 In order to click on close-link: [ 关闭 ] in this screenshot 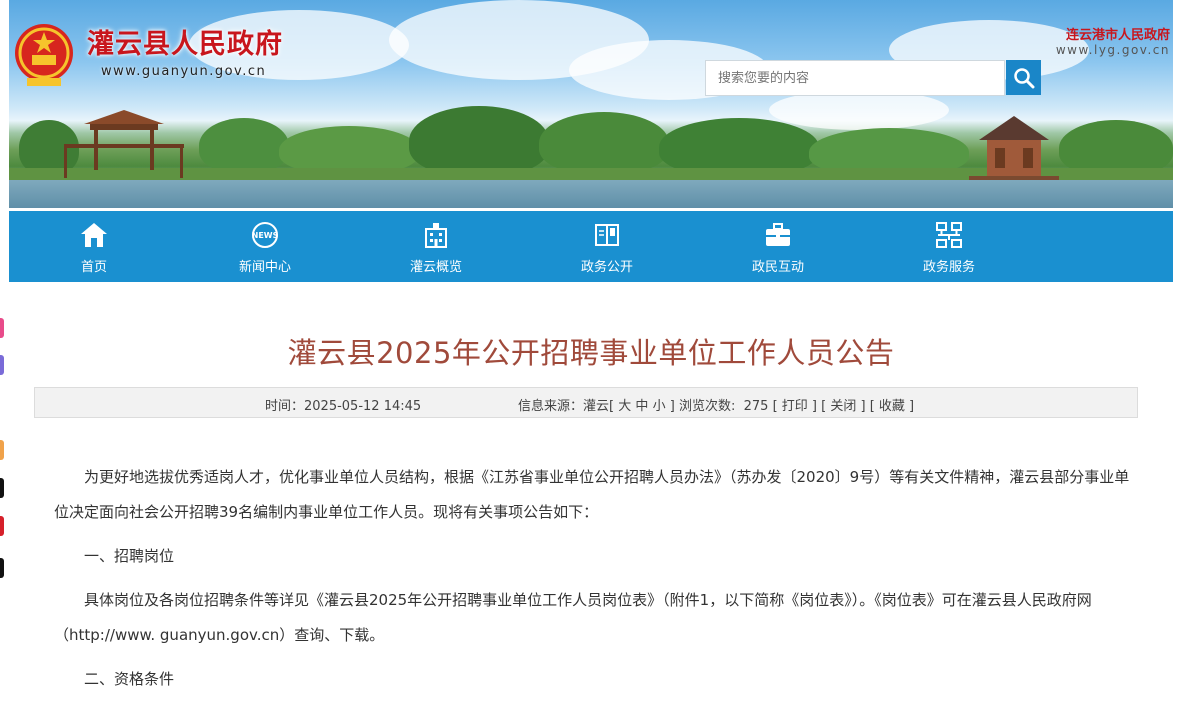, I will do `click(843, 406)`.